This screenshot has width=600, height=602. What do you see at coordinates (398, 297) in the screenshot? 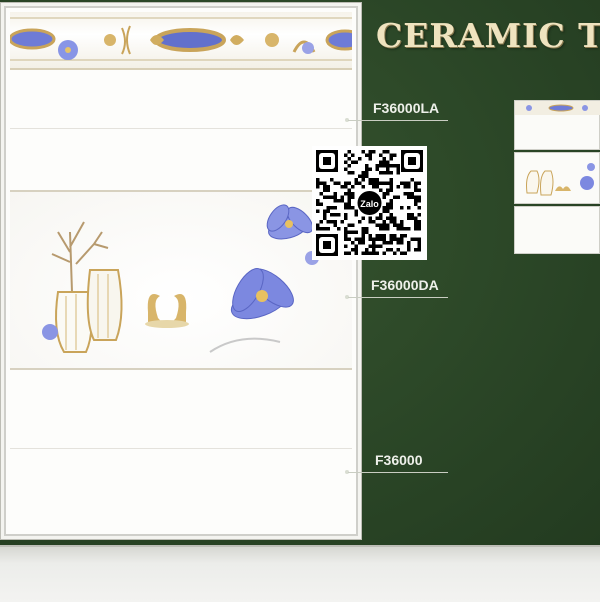
I see `leader-line-da` at bounding box center [398, 297].